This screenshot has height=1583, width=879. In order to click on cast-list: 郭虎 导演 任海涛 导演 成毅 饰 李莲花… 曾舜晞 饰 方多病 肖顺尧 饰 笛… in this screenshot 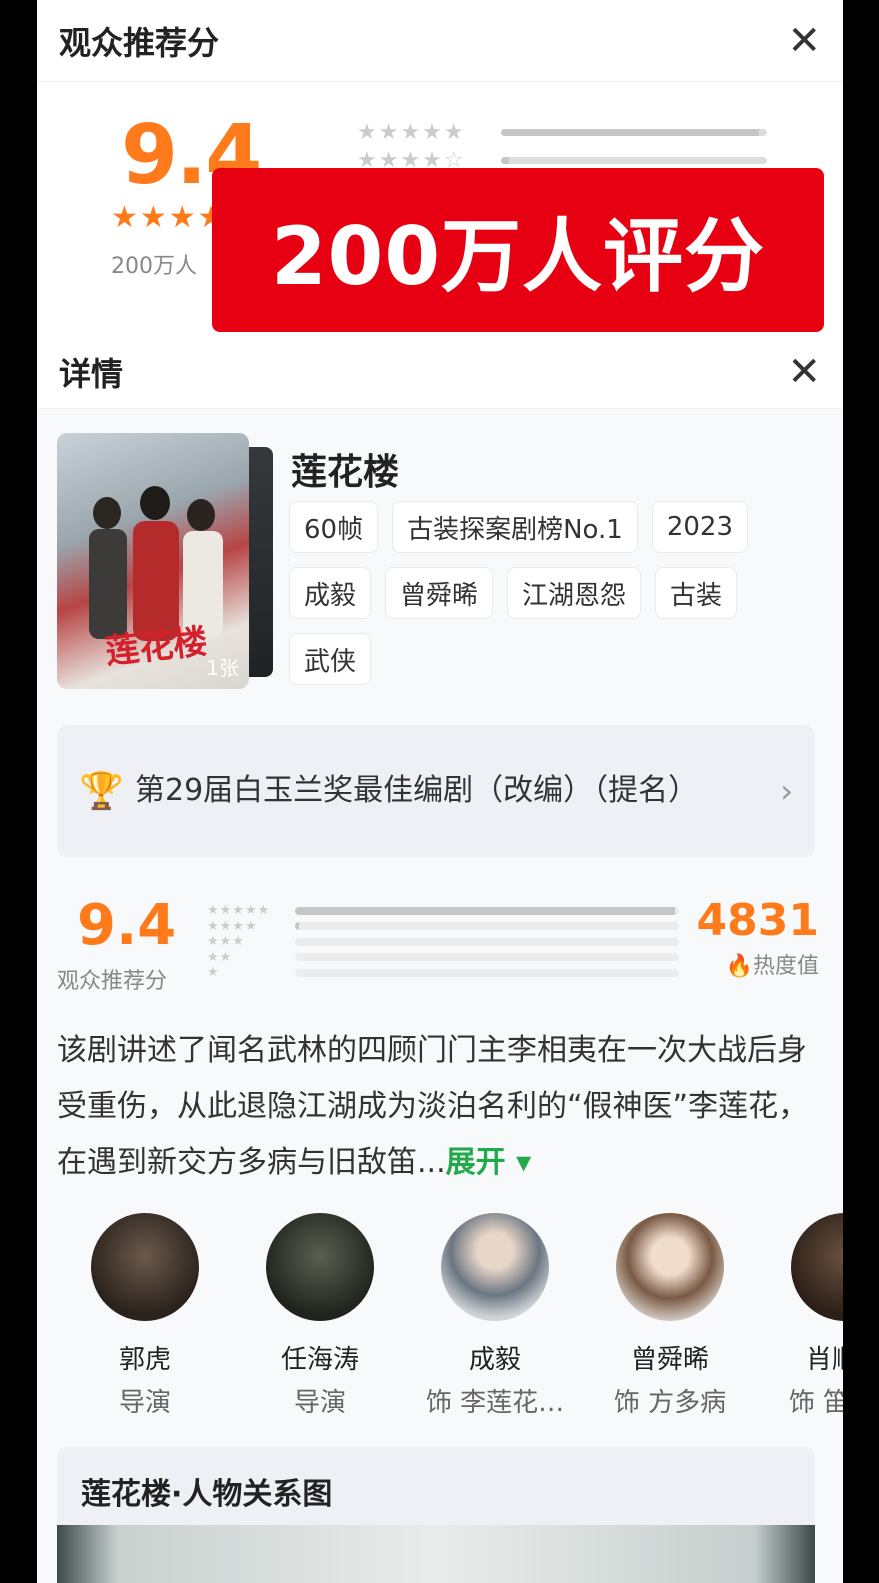, I will do `click(450, 1313)`.